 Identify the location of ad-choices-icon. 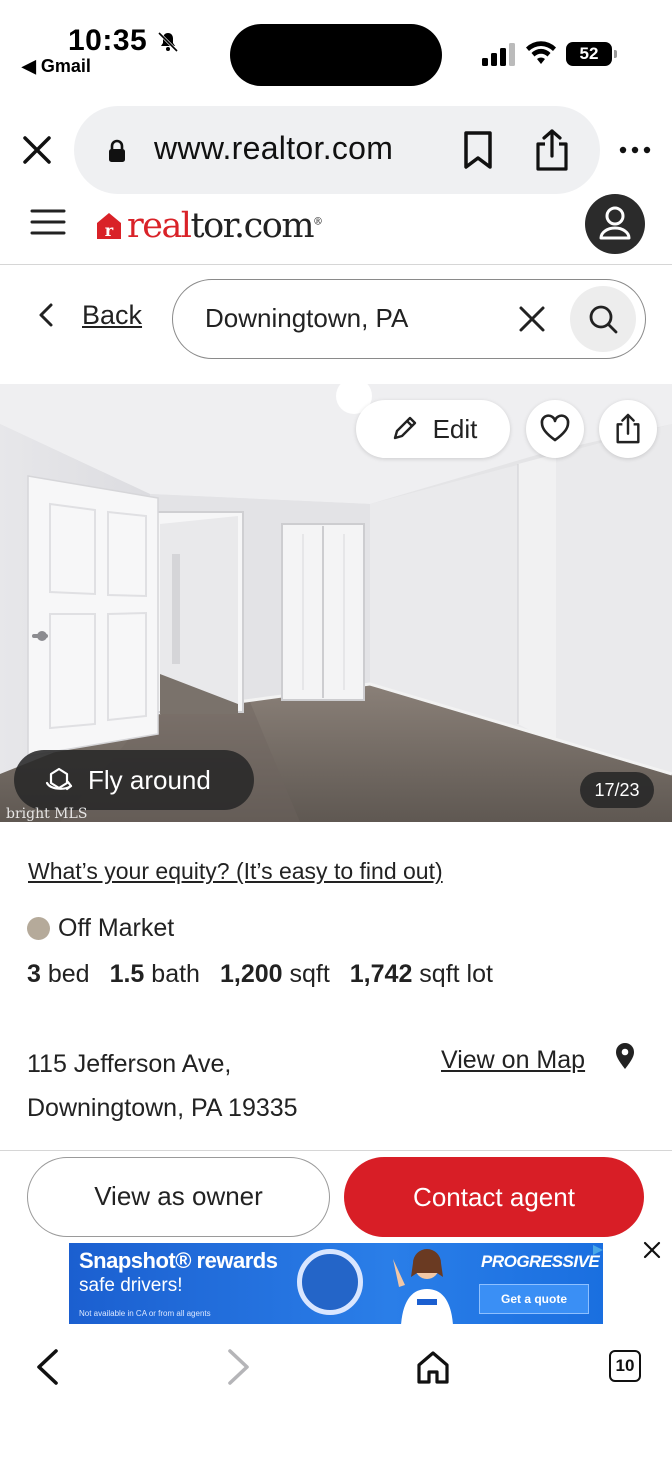
(598, 1250).